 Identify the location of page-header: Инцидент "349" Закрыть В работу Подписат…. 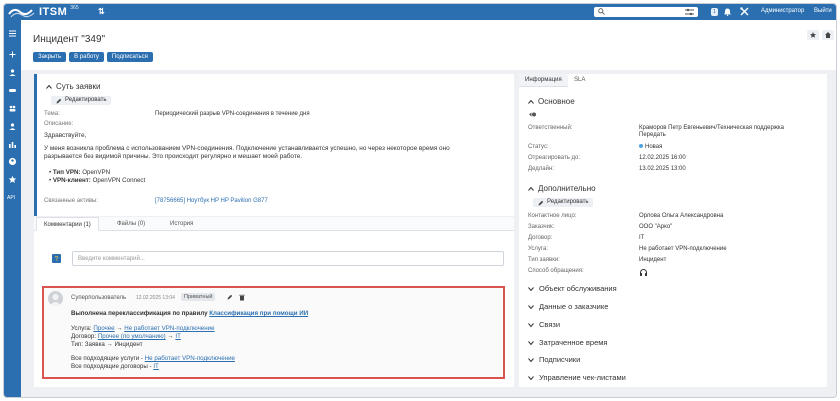
(428, 45).